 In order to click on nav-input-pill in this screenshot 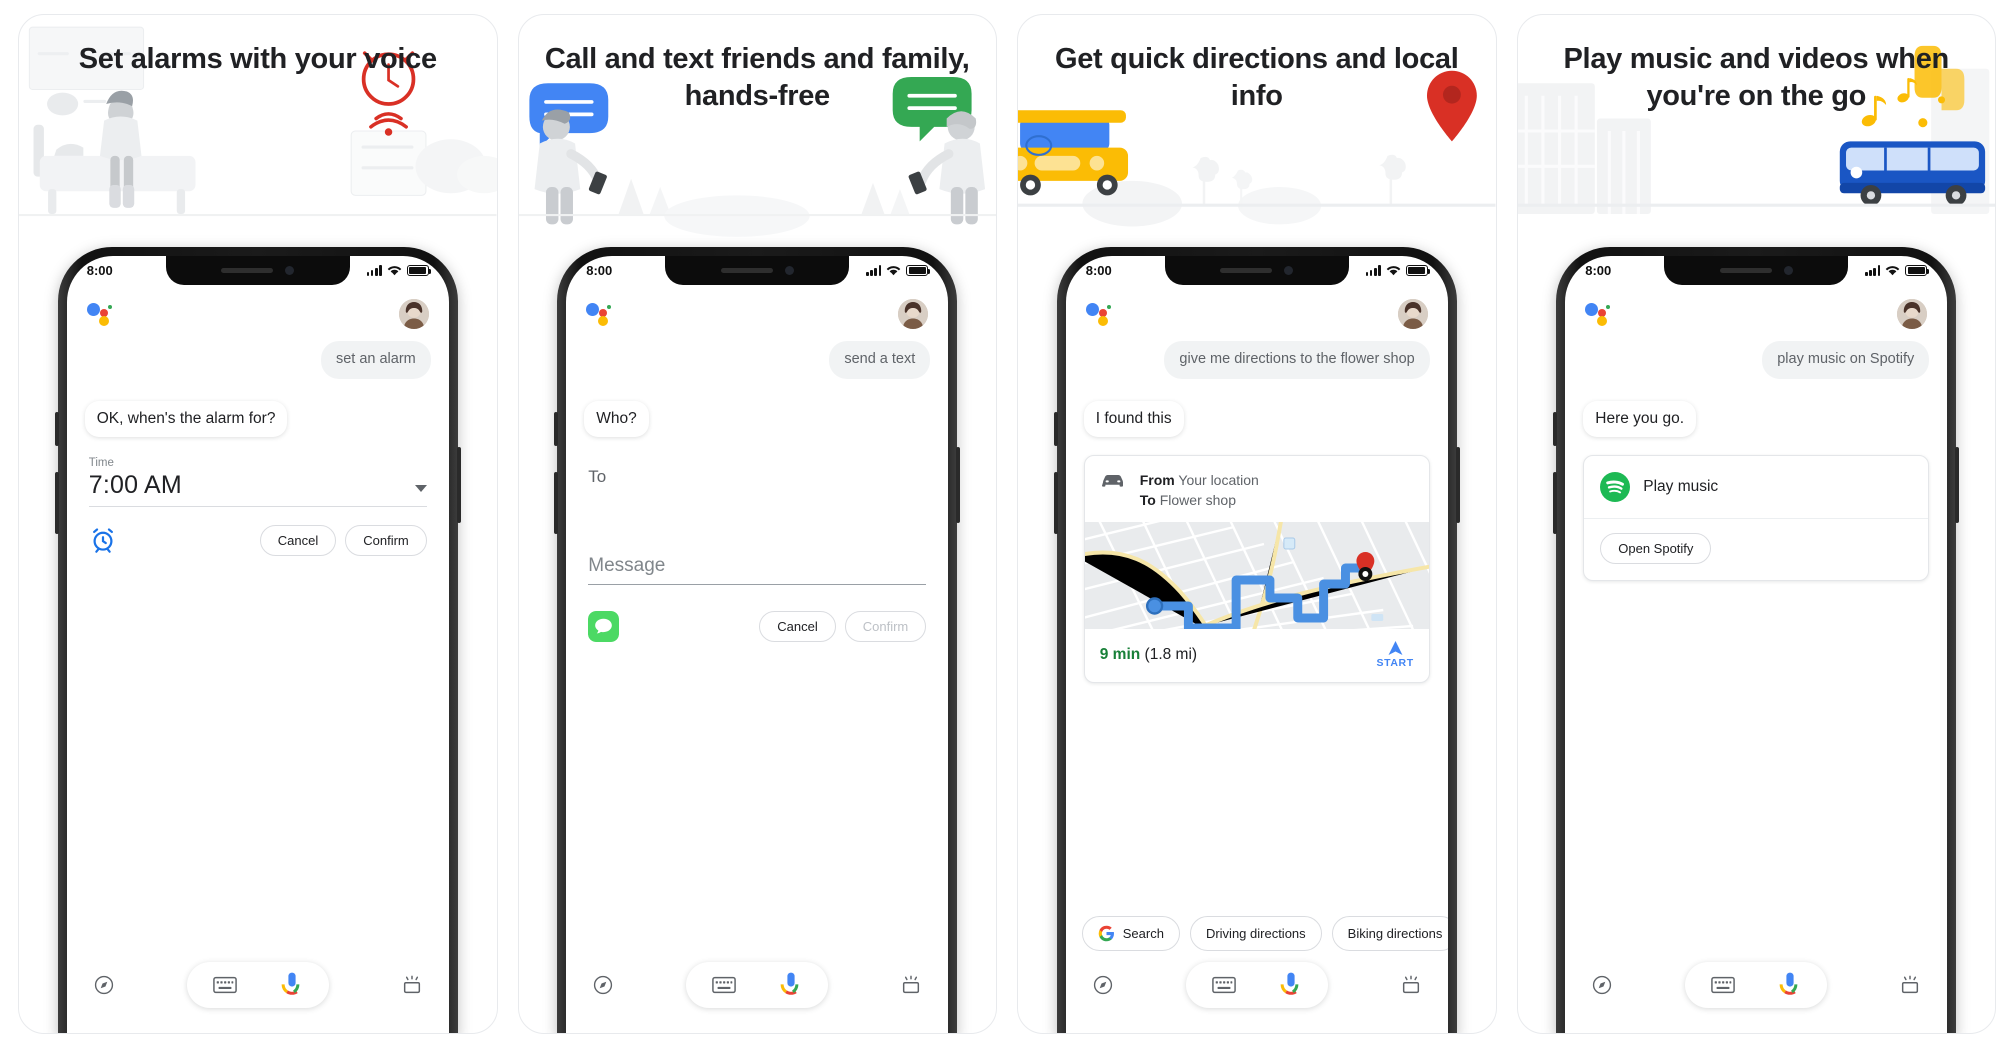, I will do `click(1256, 985)`.